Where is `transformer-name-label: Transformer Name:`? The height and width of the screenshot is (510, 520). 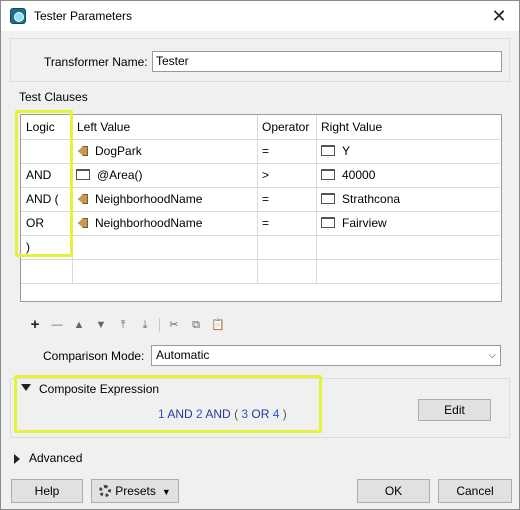
transformer-name-label: Transformer Name: is located at coordinates (96, 62).